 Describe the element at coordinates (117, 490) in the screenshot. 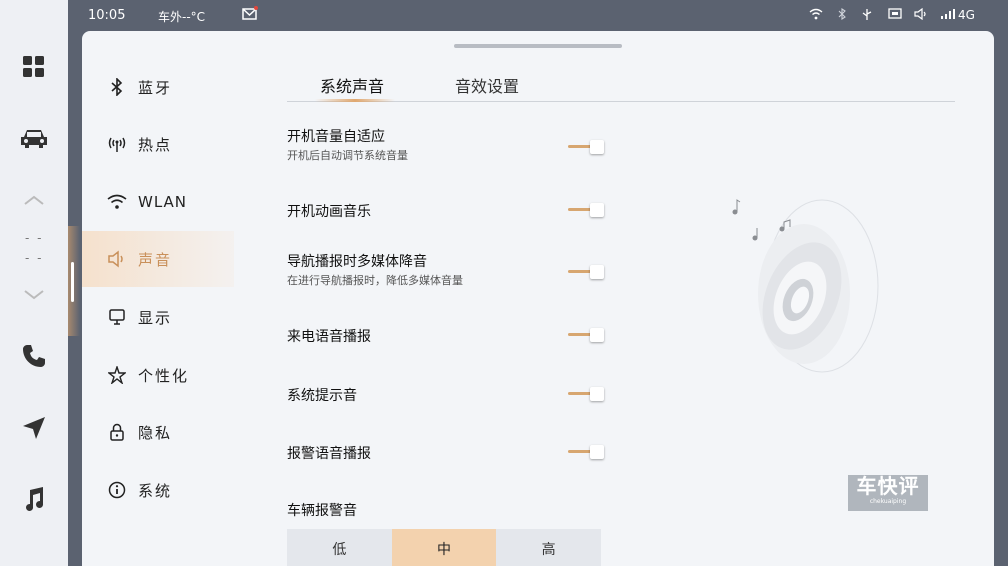

I see `info-icon` at that location.